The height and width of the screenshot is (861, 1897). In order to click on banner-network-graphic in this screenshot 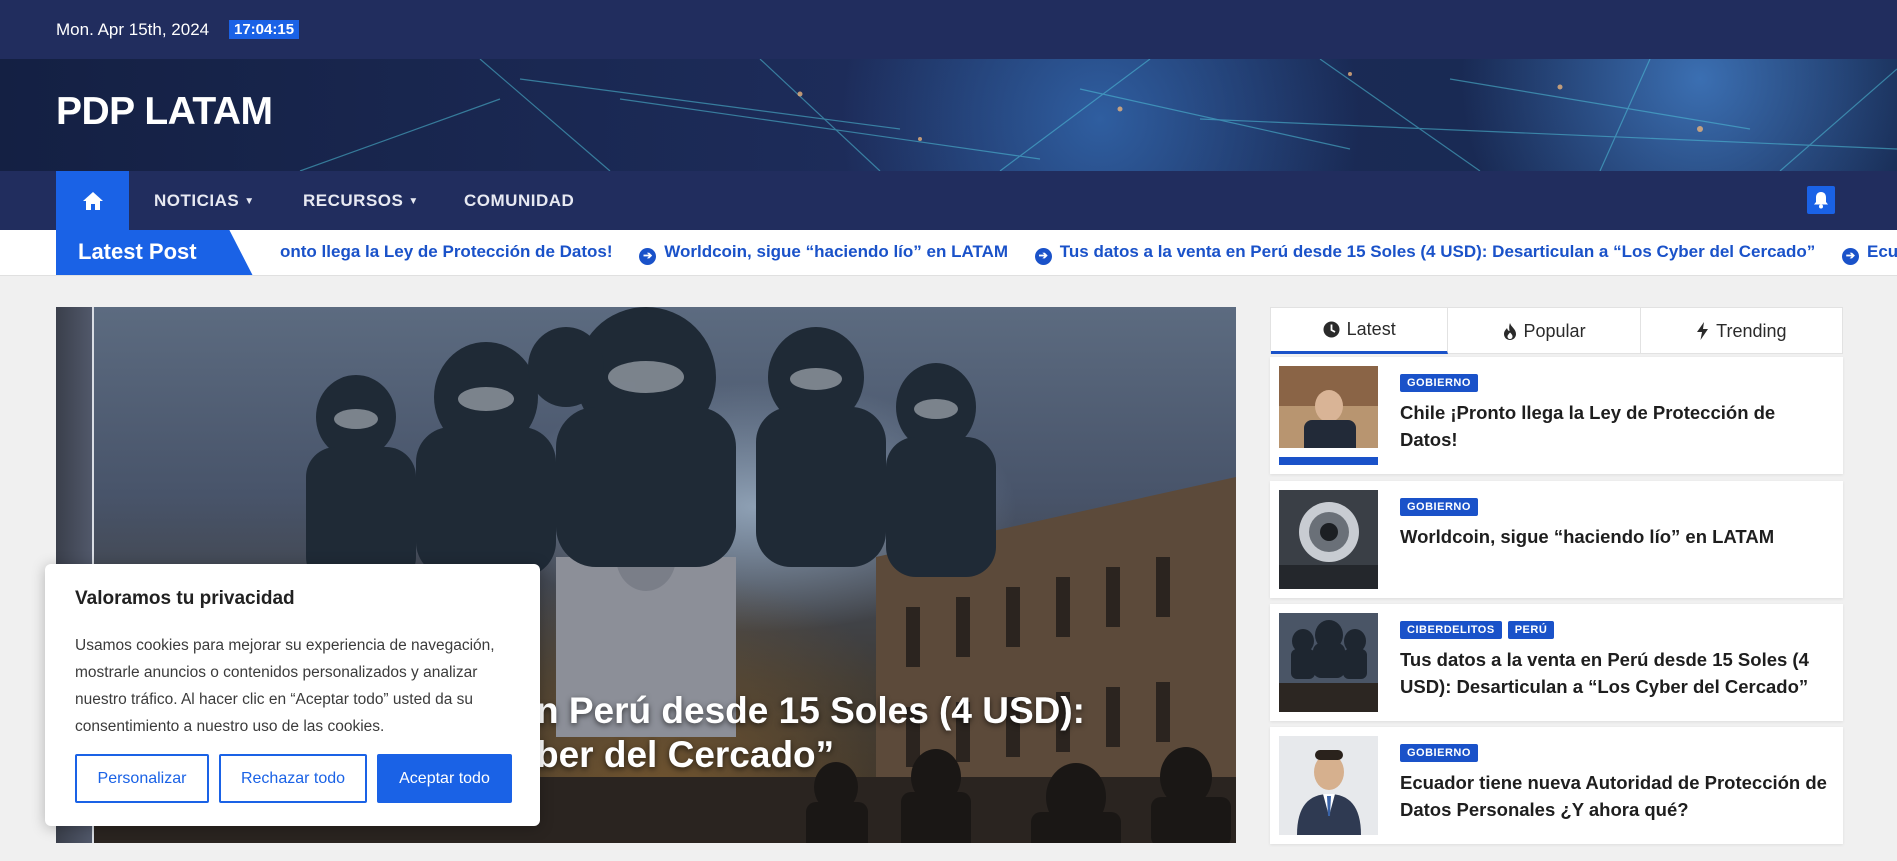, I will do `click(1098, 115)`.